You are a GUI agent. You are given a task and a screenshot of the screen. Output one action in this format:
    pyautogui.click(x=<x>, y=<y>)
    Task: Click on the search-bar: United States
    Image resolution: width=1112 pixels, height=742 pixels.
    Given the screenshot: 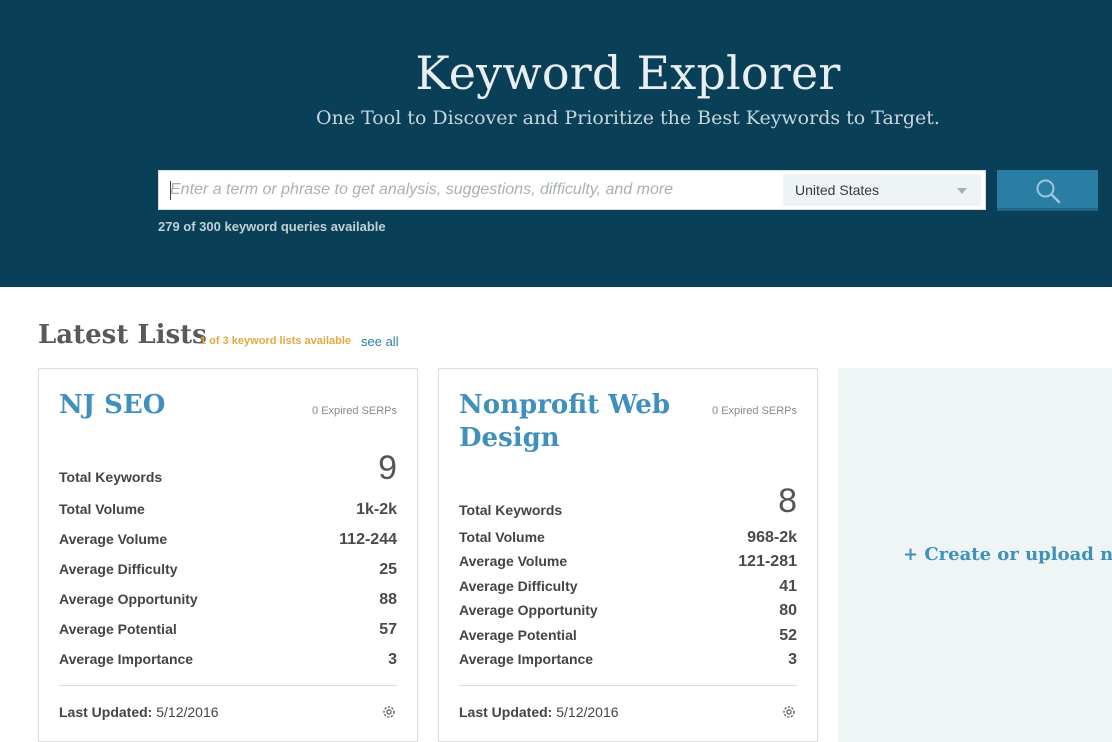 What is the action you would take?
    pyautogui.click(x=572, y=190)
    